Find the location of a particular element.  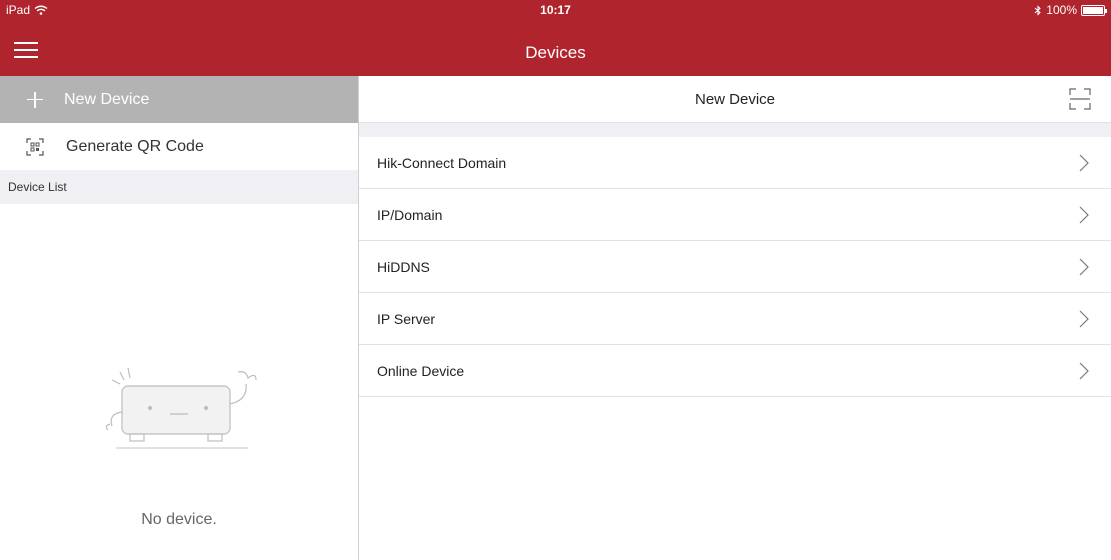

new-device-label: New Device is located at coordinates (107, 99).